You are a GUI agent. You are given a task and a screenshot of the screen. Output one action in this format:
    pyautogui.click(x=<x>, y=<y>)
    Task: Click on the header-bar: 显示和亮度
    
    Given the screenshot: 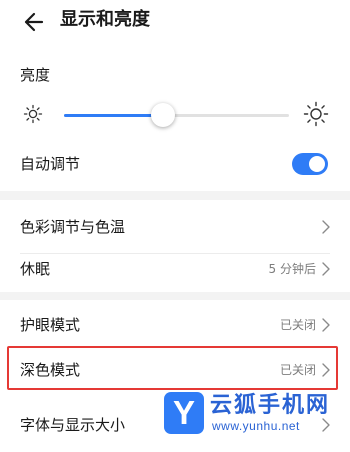 What is the action you would take?
    pyautogui.click(x=175, y=22)
    